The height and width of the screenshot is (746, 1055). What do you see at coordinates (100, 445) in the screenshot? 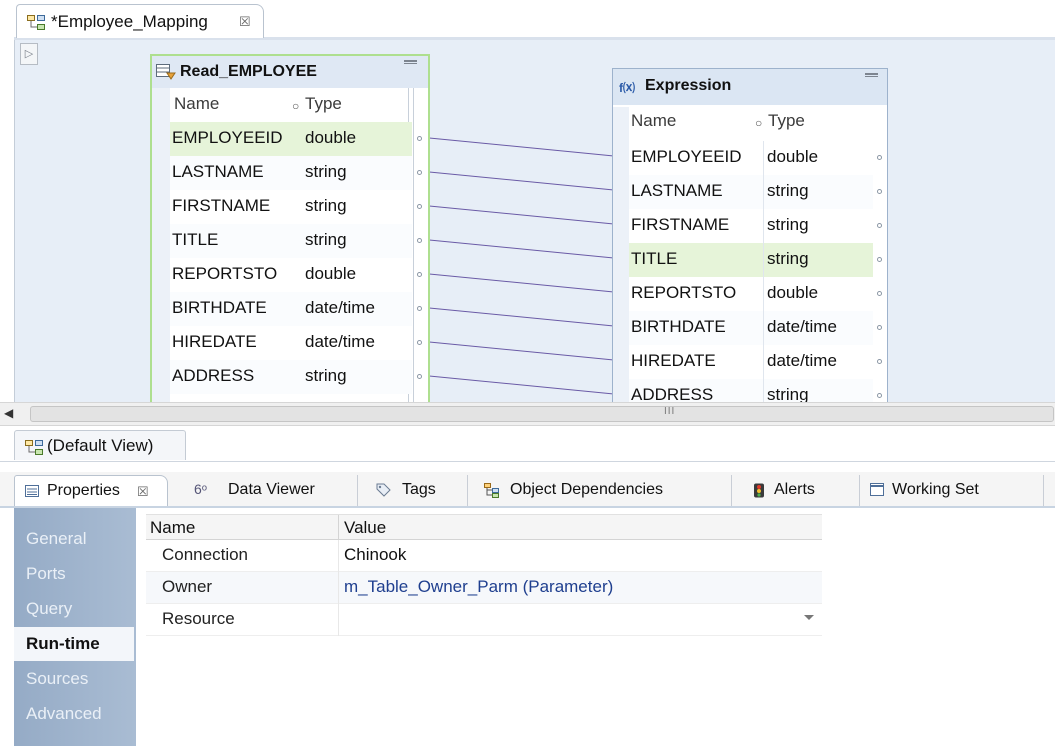
I see `default-view-tab: (Default View)` at bounding box center [100, 445].